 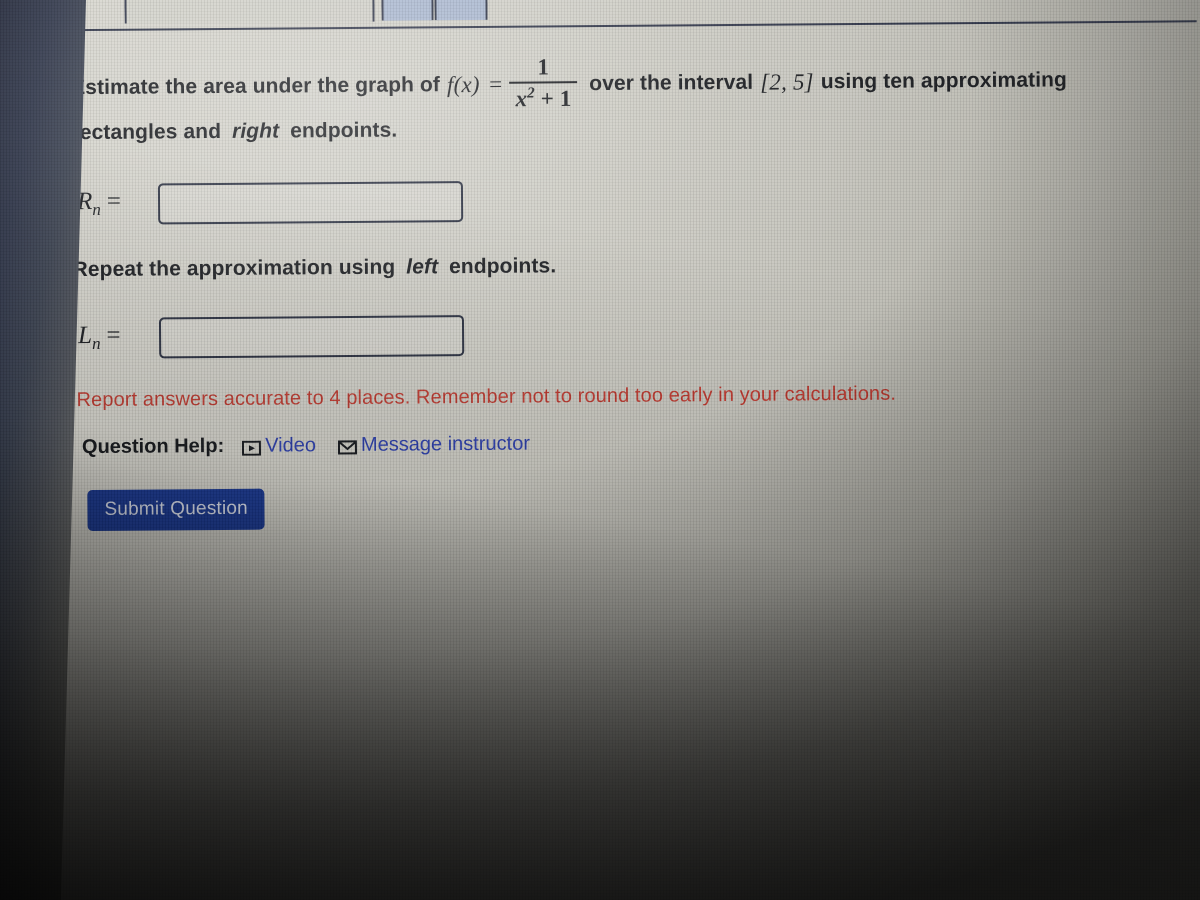 What do you see at coordinates (99, 337) in the screenshot?
I see `ln-label: Ln =` at bounding box center [99, 337].